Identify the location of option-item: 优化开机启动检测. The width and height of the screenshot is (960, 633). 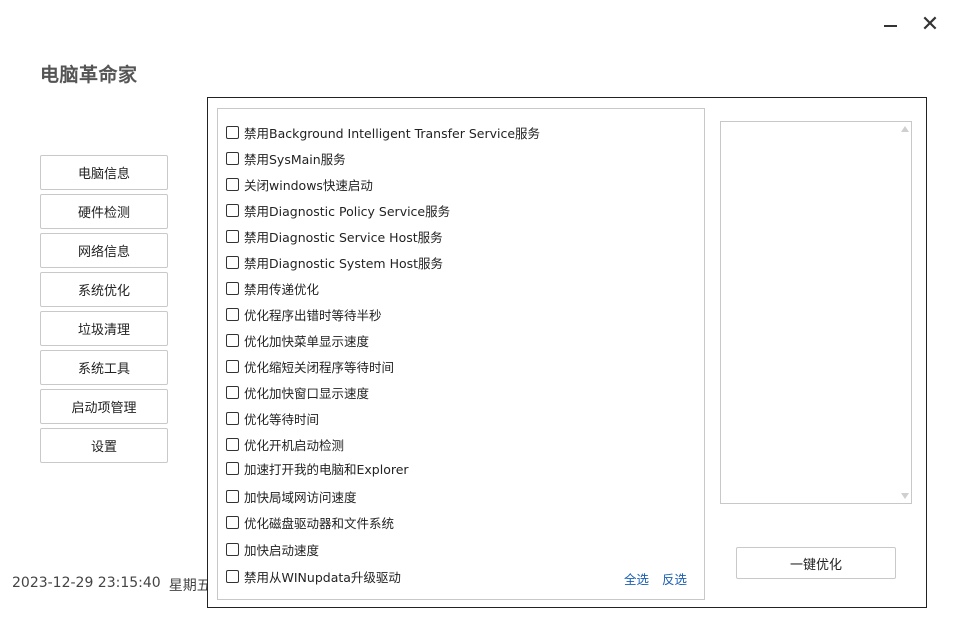
(285, 444).